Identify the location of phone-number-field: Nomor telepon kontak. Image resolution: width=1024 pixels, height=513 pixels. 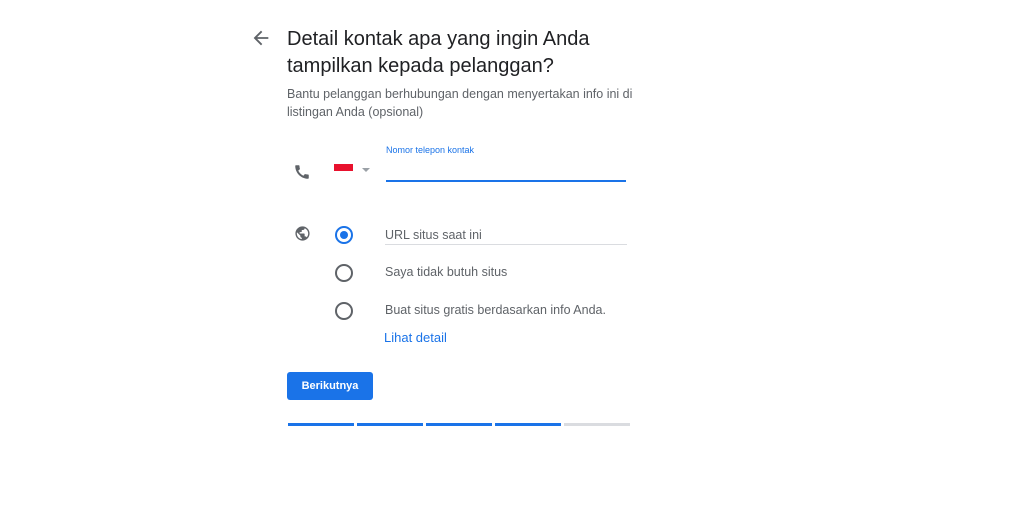
(506, 163).